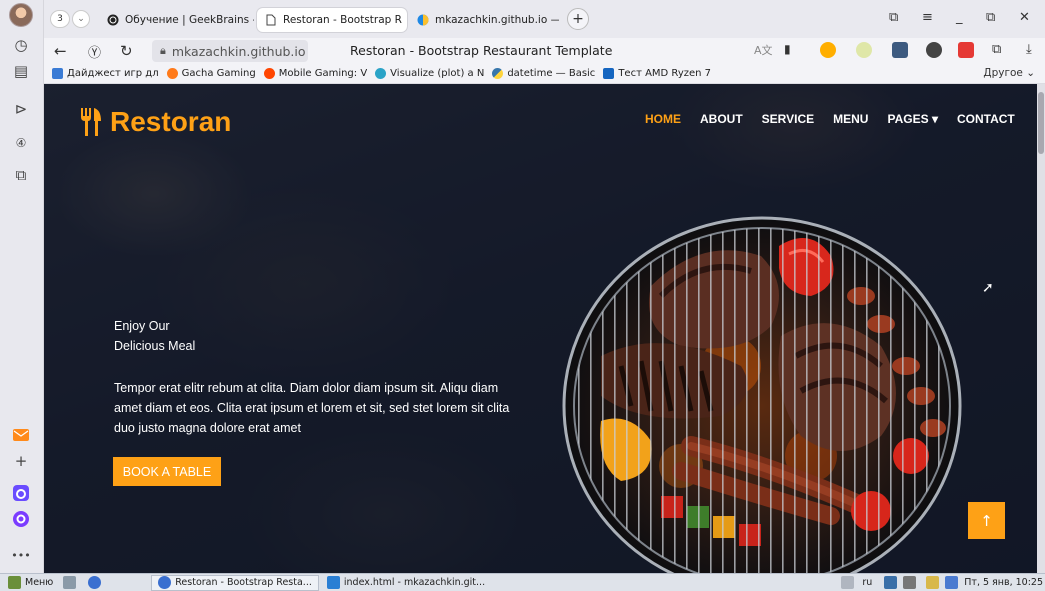  I want to click on tab-label: mkazachkin.github.io — ∃, so click(497, 20).